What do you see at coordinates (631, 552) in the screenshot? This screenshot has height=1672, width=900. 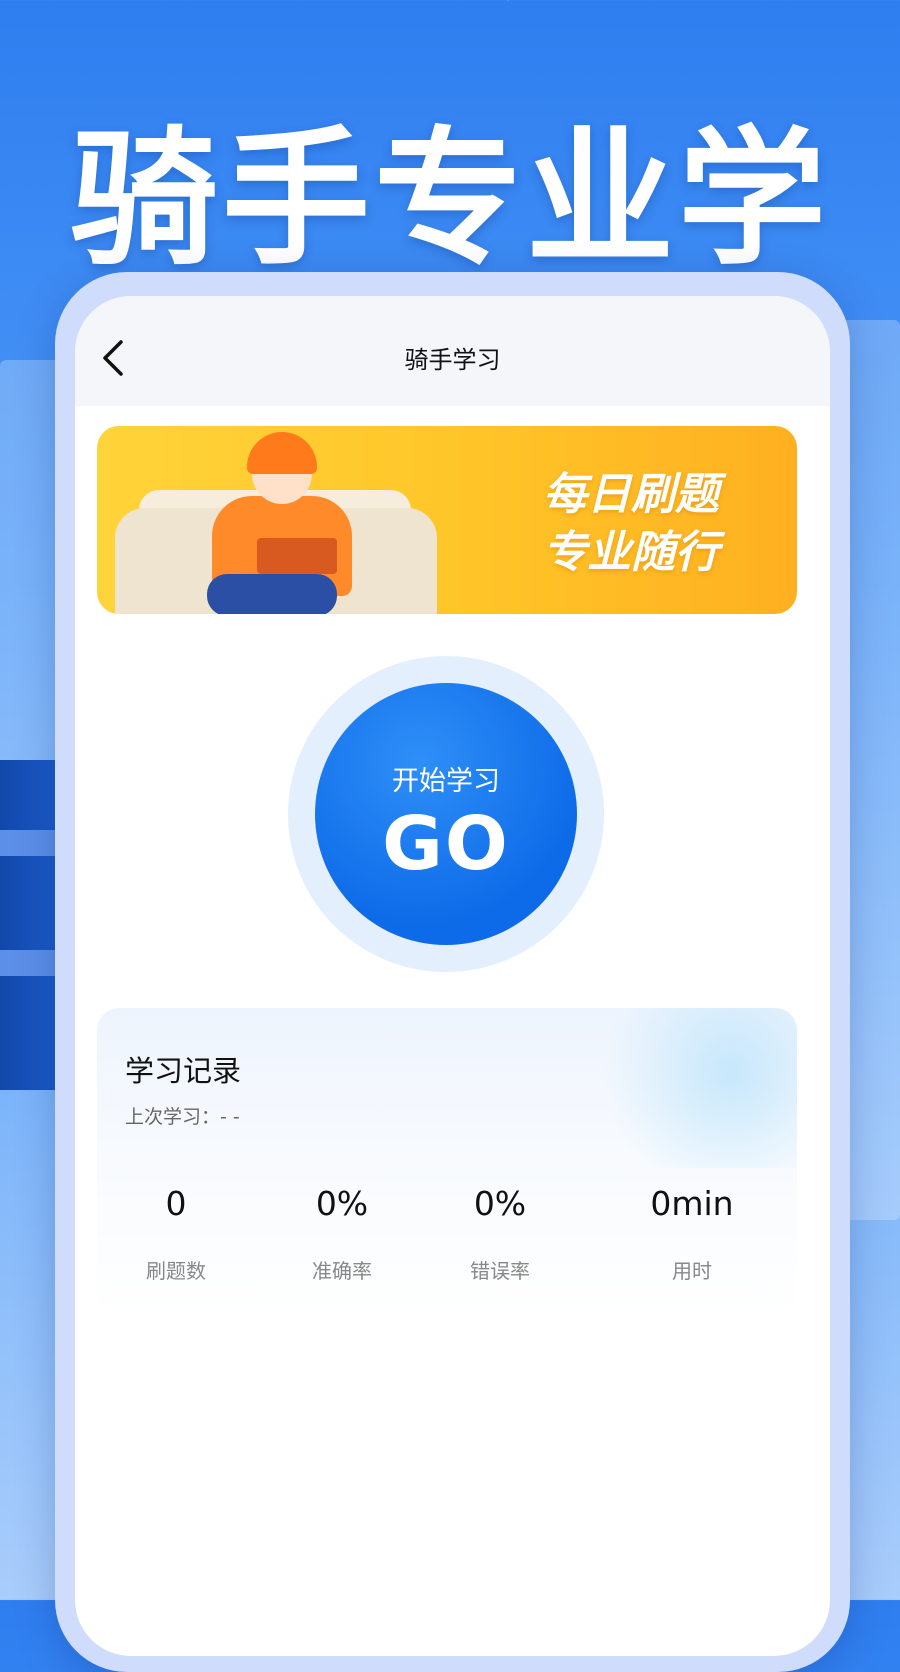 I see `banner-line-2: 专业随行` at bounding box center [631, 552].